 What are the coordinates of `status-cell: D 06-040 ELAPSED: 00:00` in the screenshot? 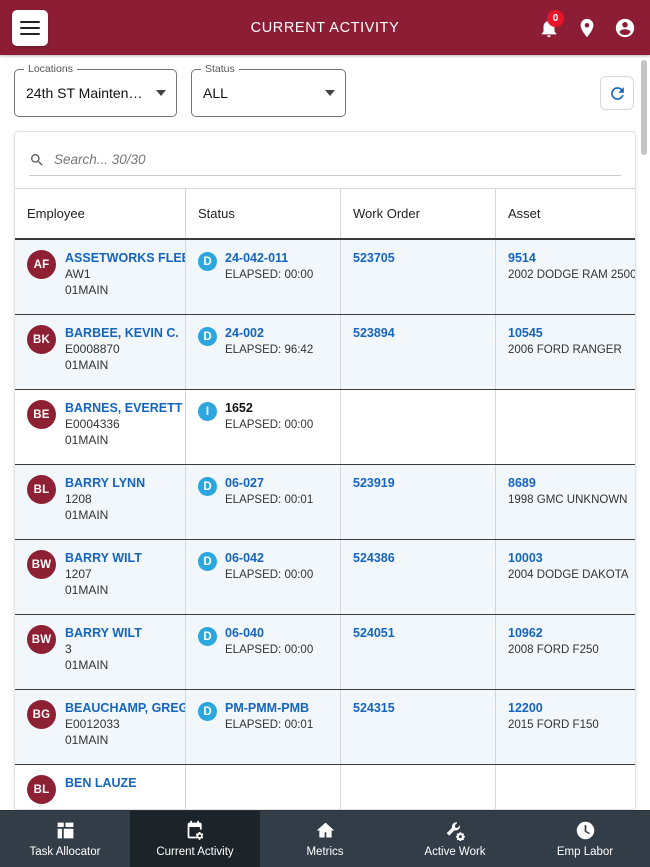 It's located at (263, 642).